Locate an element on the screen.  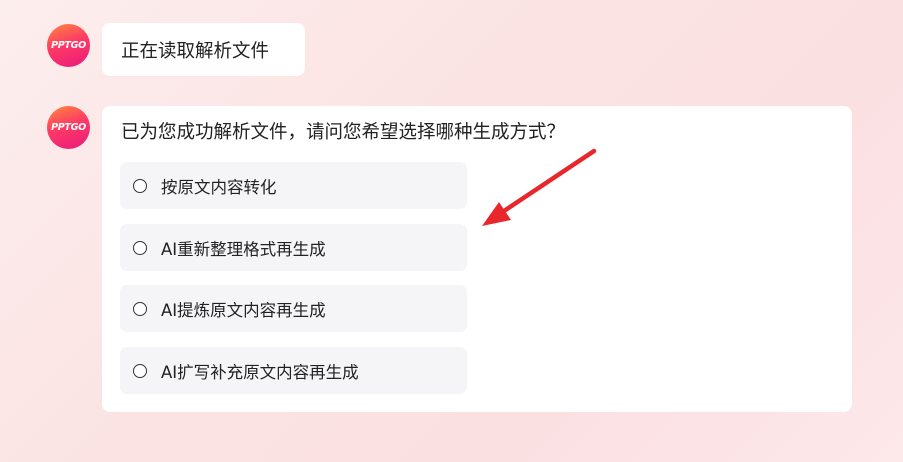
option-label: AI扩写补充原文内容再生成 is located at coordinates (260, 372).